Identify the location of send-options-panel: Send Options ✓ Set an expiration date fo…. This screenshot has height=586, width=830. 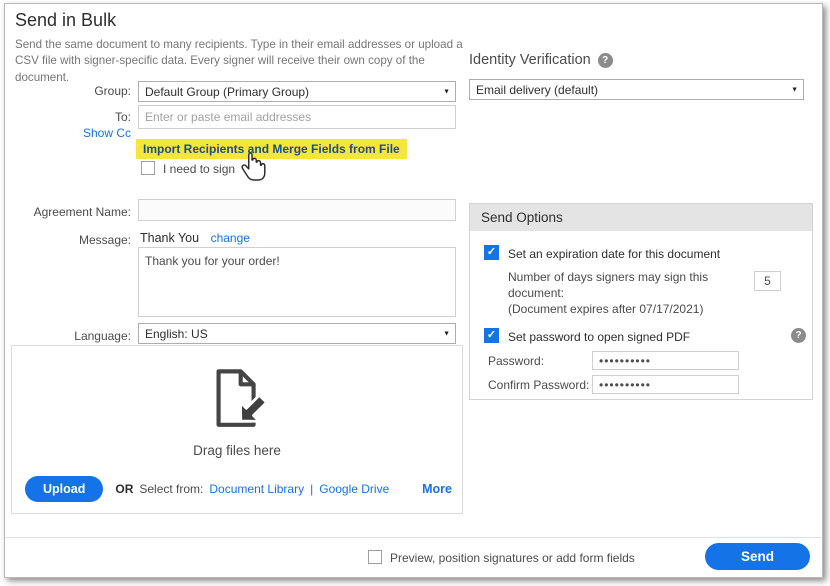
(641, 301).